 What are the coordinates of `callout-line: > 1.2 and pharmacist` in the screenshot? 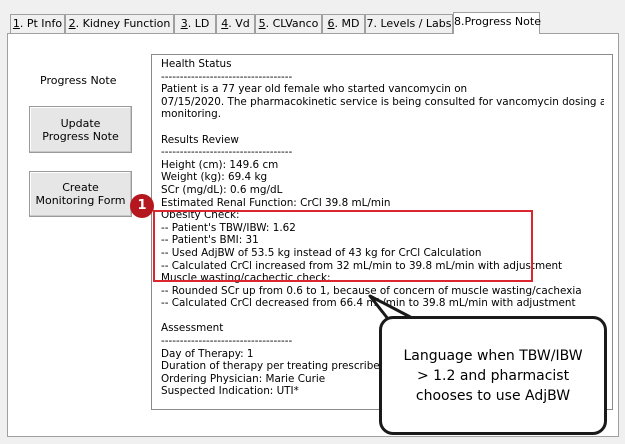 It's located at (493, 375).